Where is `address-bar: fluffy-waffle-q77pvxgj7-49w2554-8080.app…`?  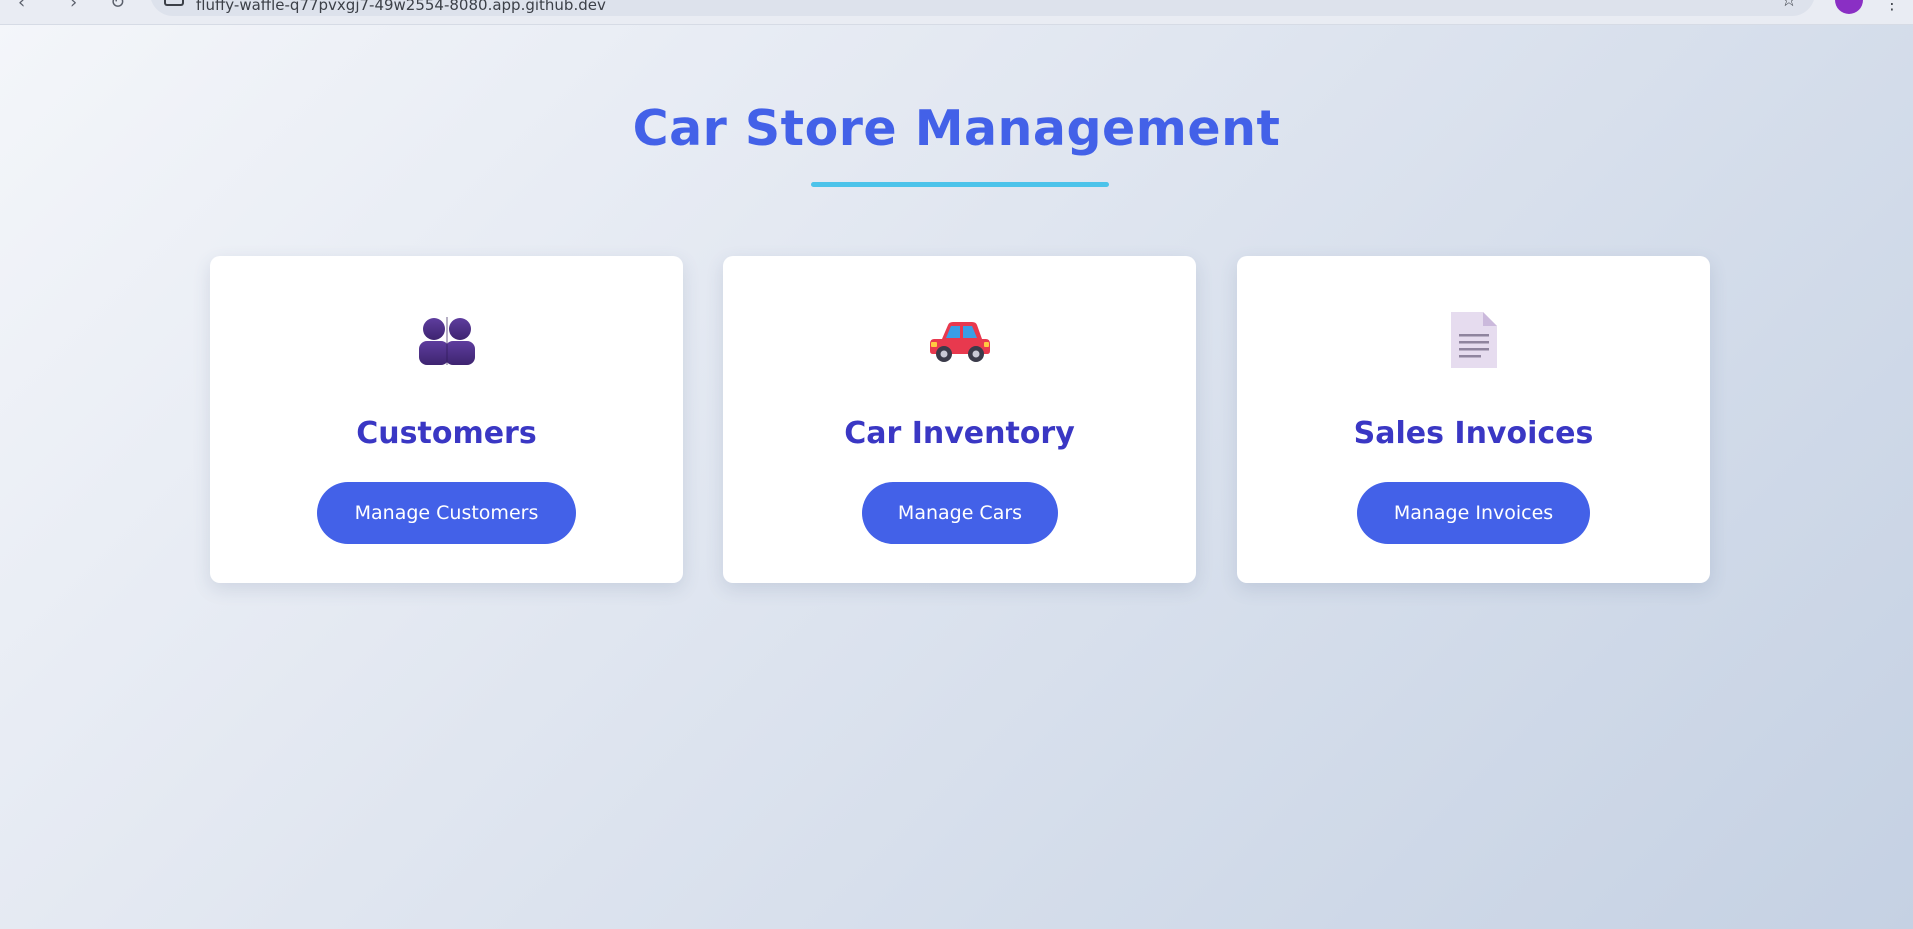
address-bar: fluffy-waffle-q77pvxgj7-49w2554-8080.app… is located at coordinates (982, 8).